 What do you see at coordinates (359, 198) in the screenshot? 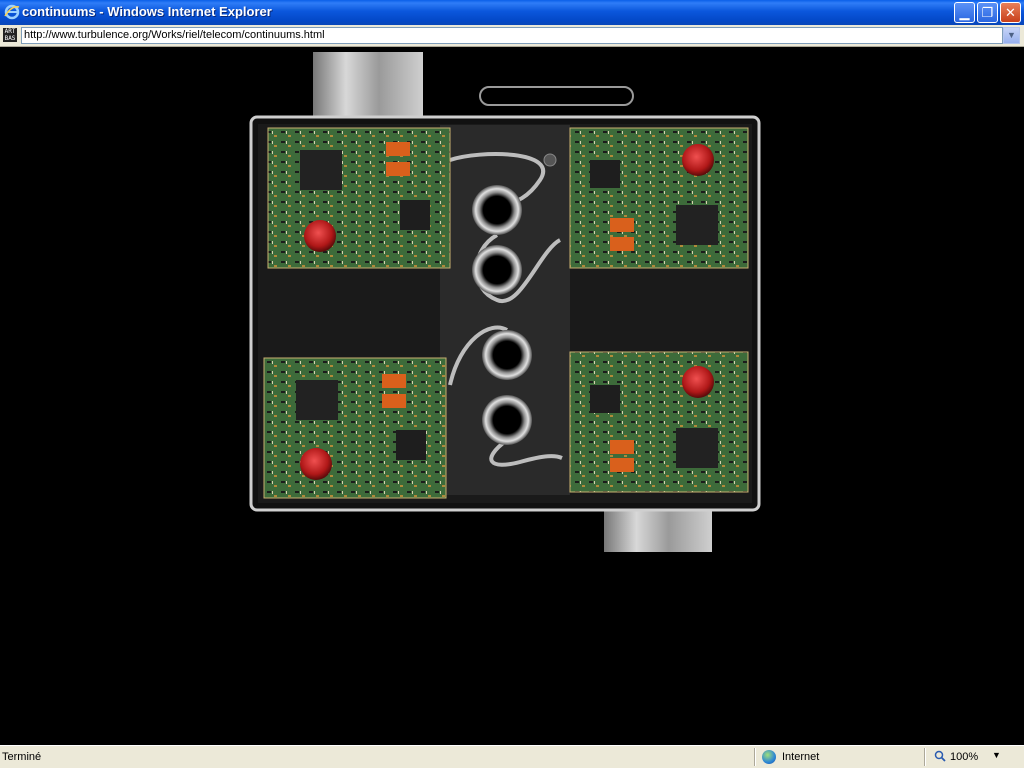
I see `circuit-board-top-left` at bounding box center [359, 198].